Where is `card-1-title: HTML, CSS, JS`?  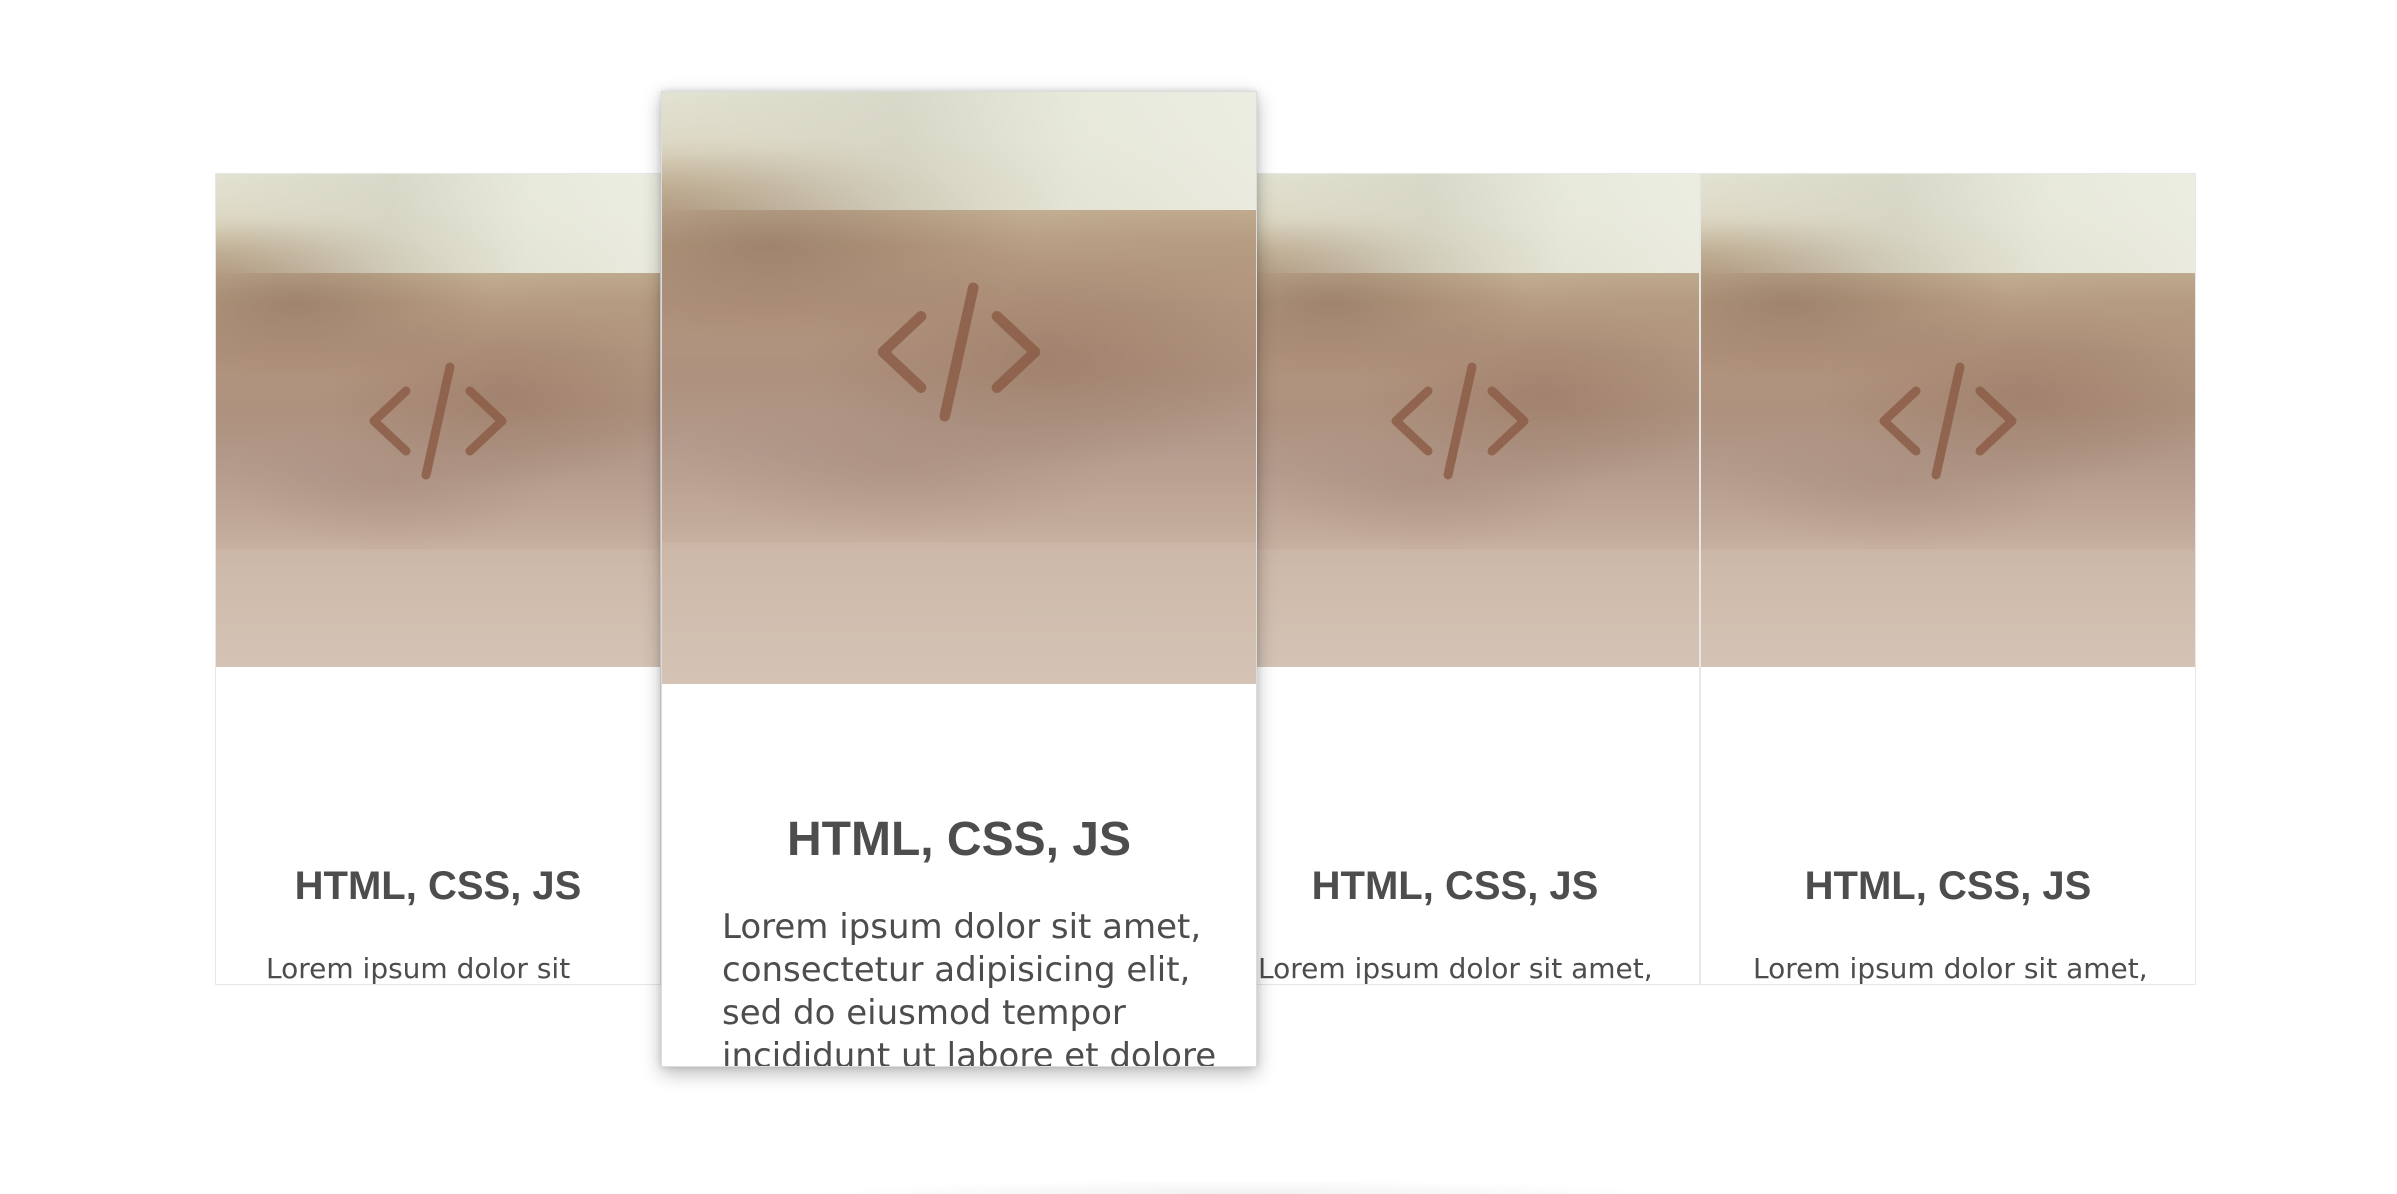
card-1-title: HTML, CSS, JS is located at coordinates (438, 886).